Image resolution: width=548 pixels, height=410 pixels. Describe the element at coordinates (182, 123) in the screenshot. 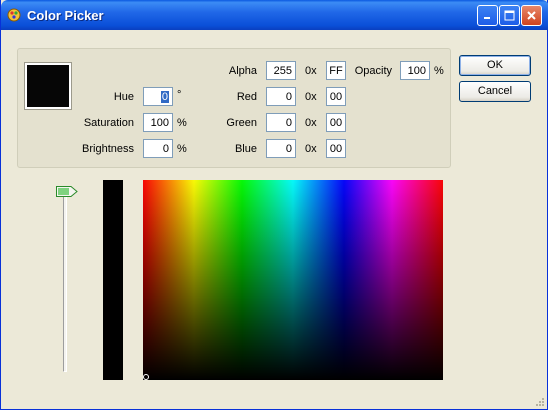

I see `saturation-unit: %` at that location.